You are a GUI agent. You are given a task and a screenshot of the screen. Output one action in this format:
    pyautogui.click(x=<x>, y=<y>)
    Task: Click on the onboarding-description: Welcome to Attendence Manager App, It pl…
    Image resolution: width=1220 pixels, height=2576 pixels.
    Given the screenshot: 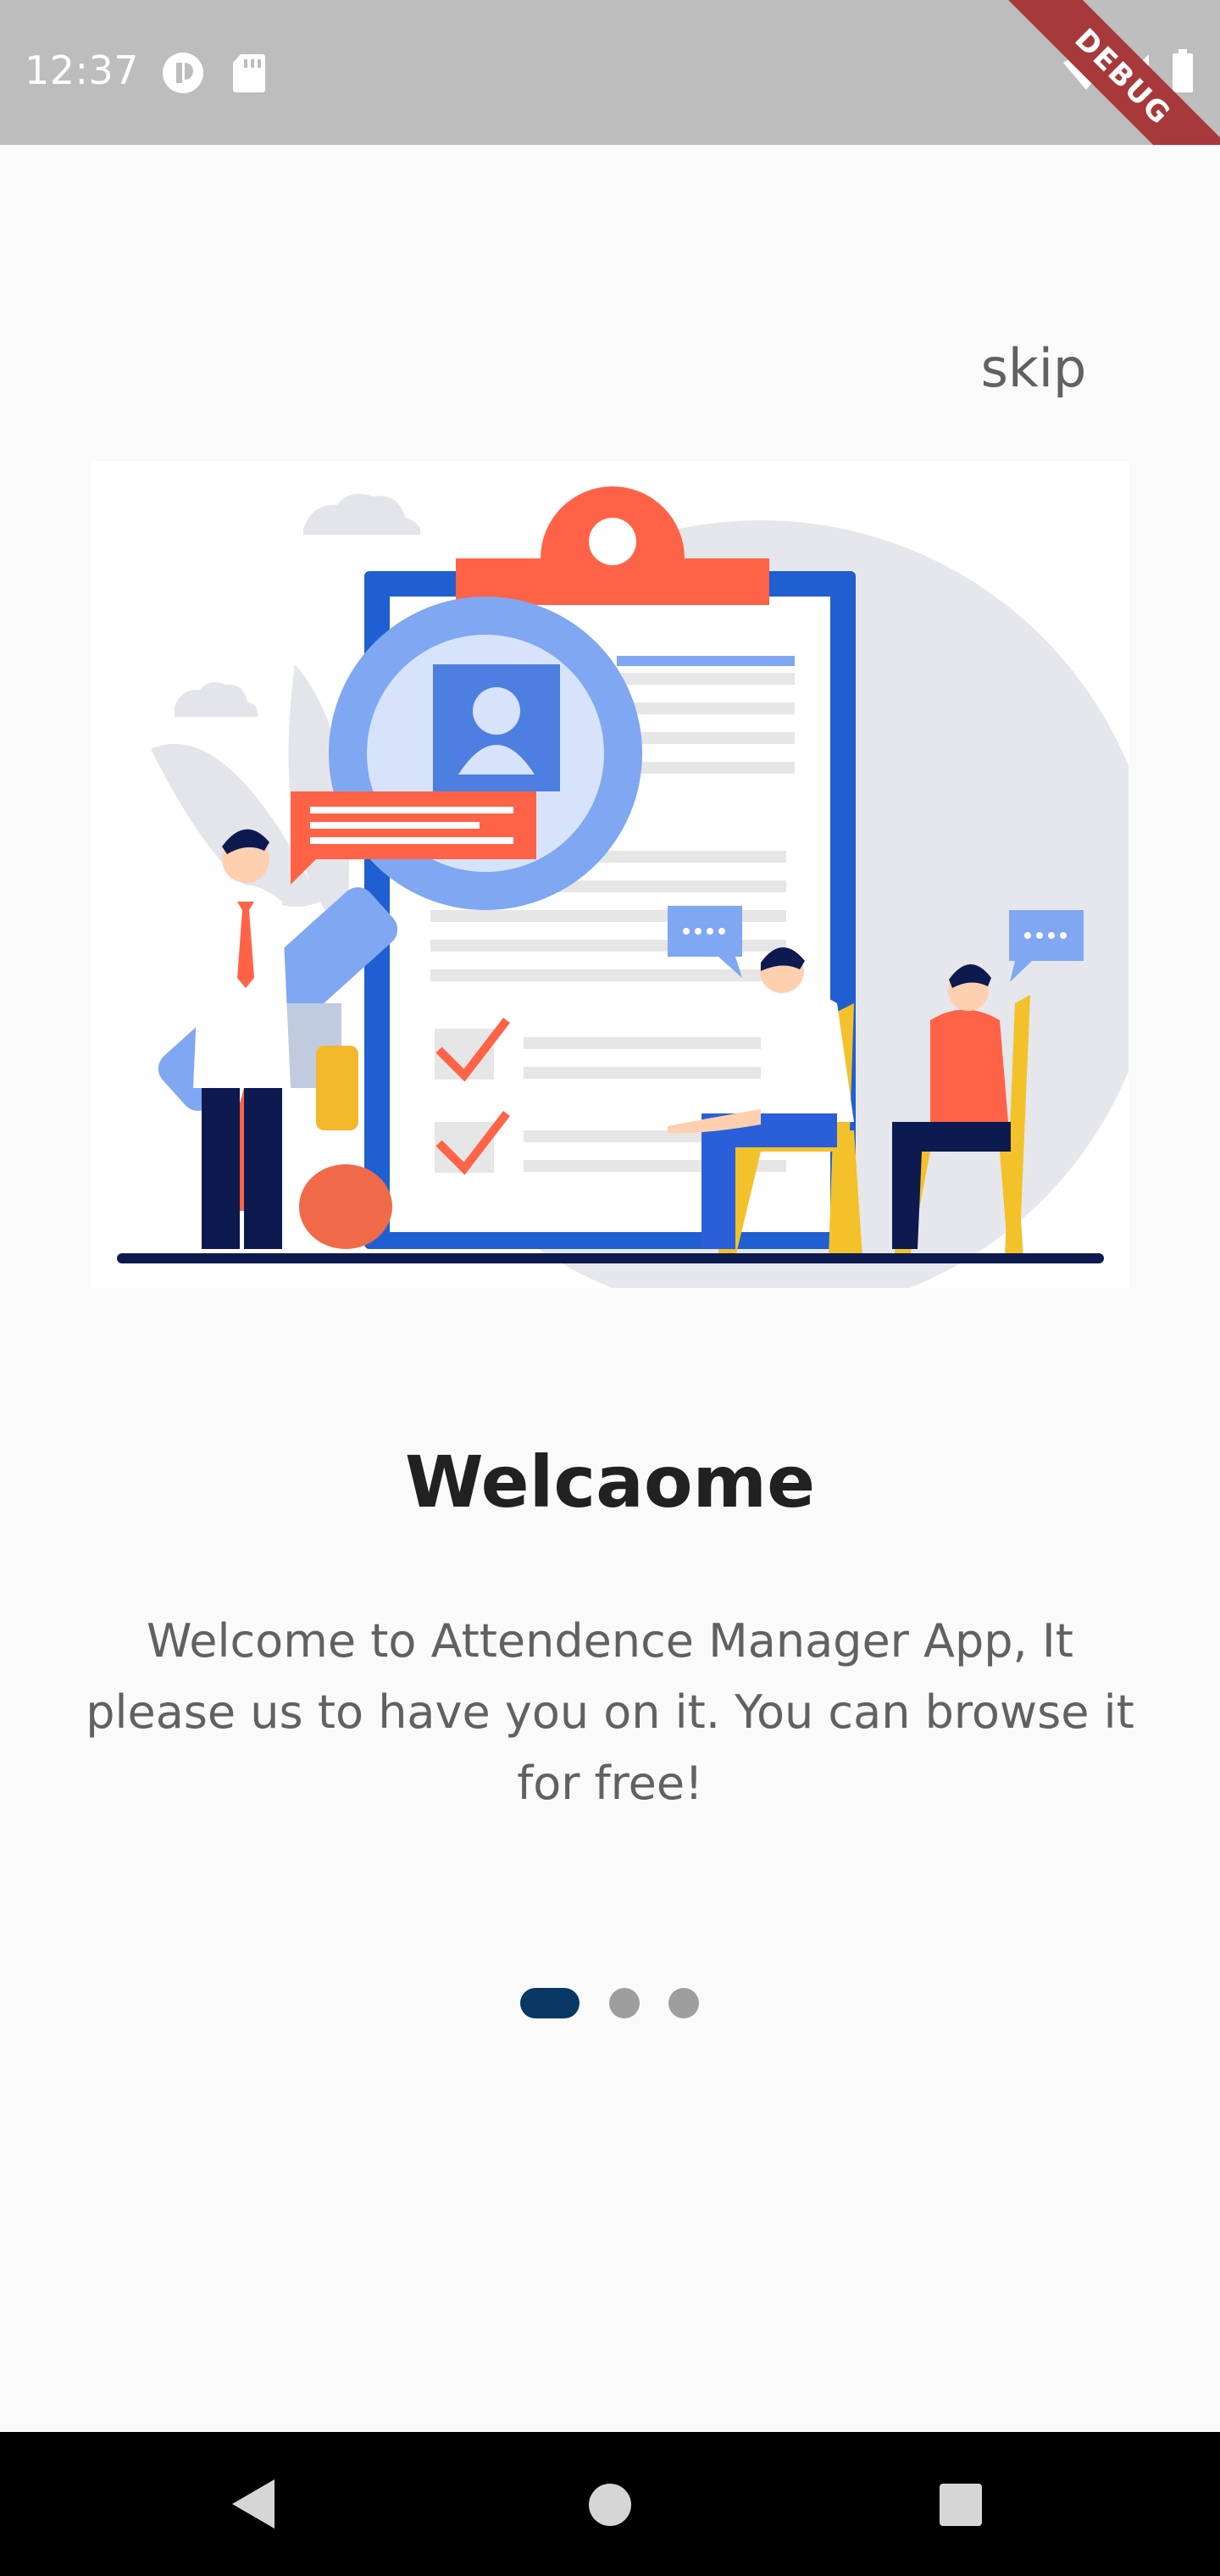 What is the action you would take?
    pyautogui.click(x=610, y=1712)
    